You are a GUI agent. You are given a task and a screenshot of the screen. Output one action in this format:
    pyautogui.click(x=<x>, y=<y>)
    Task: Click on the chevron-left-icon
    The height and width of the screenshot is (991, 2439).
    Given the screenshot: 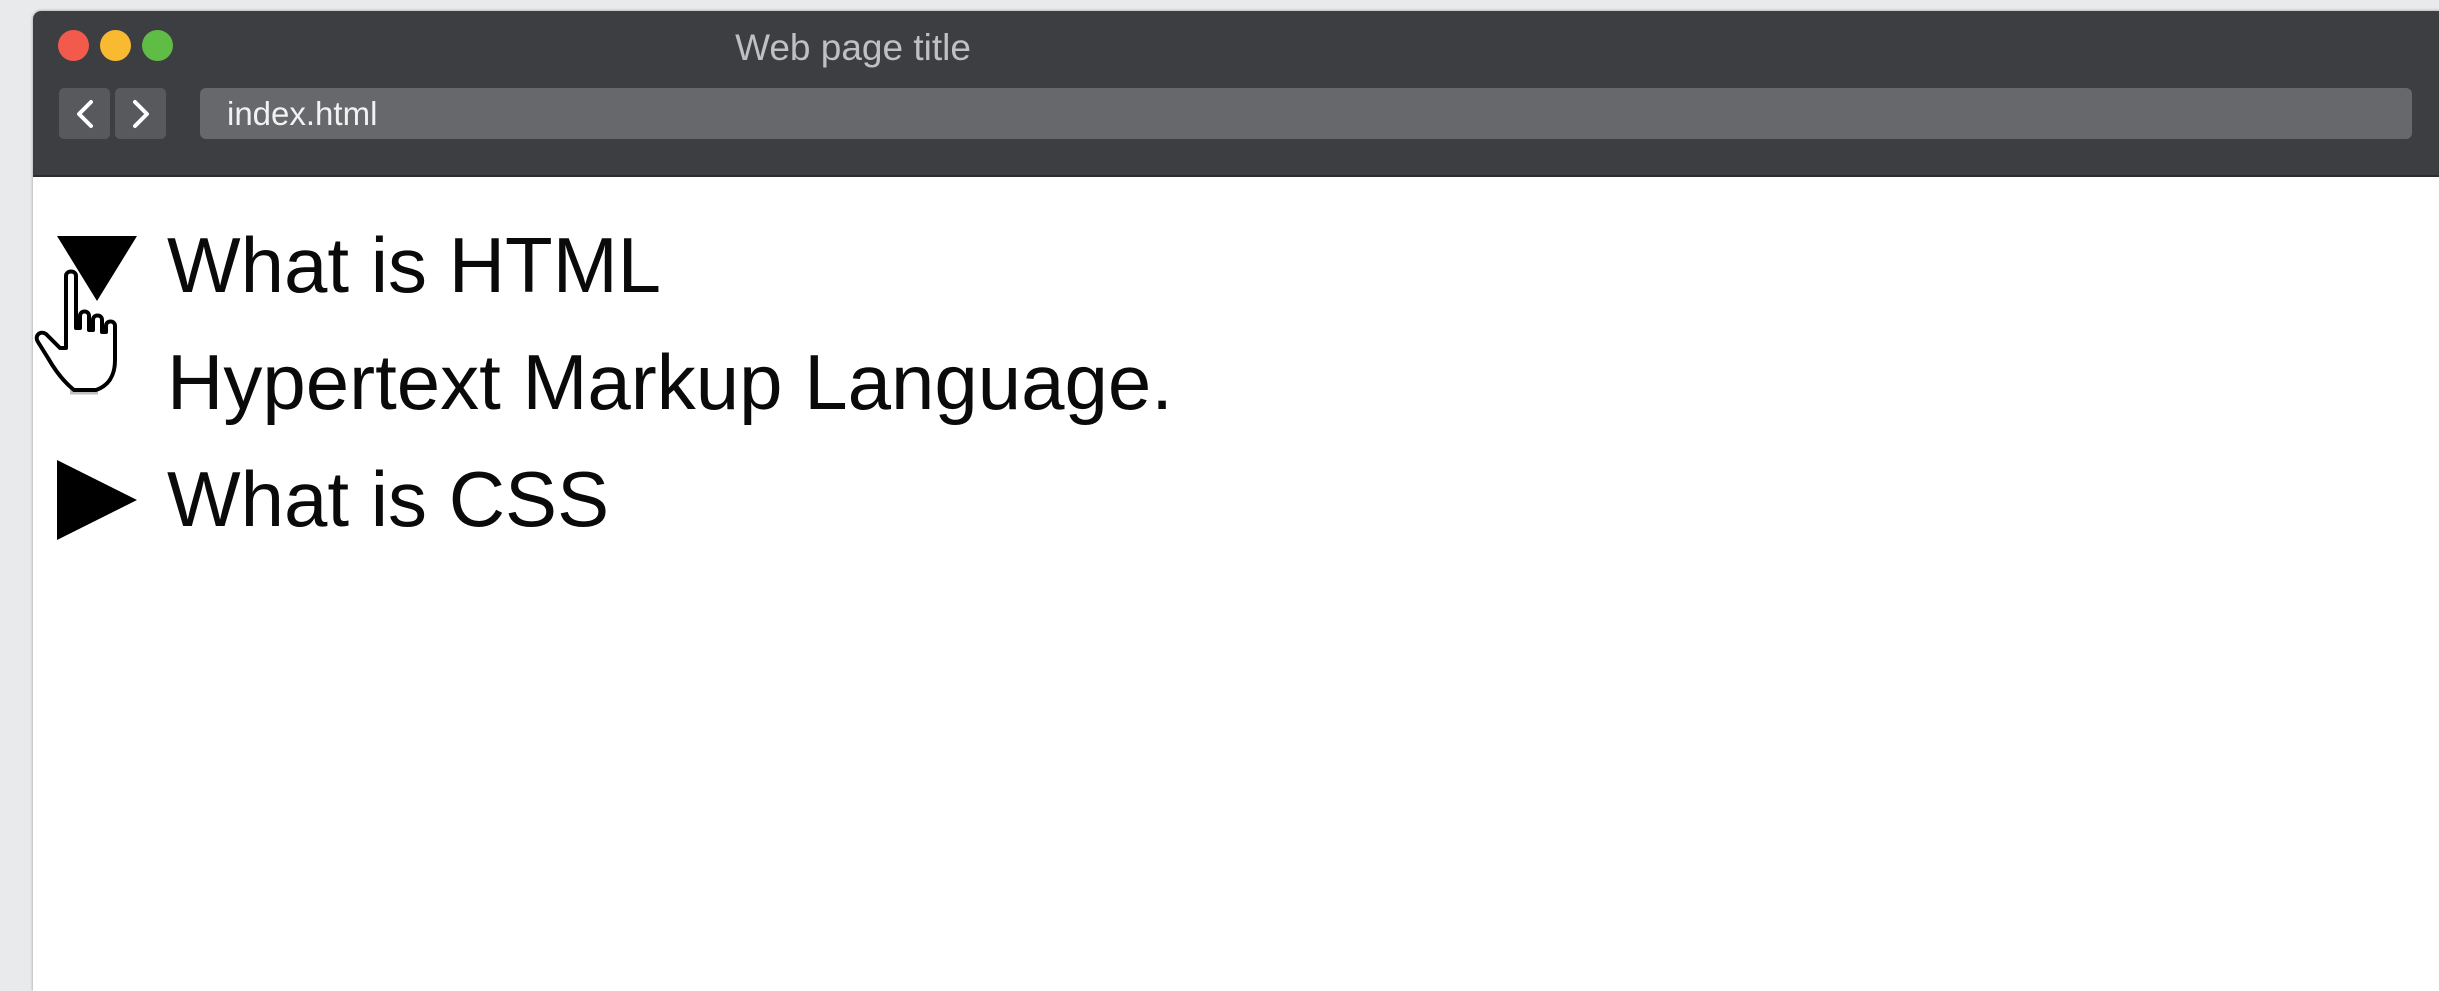 What is the action you would take?
    pyautogui.click(x=84, y=113)
    